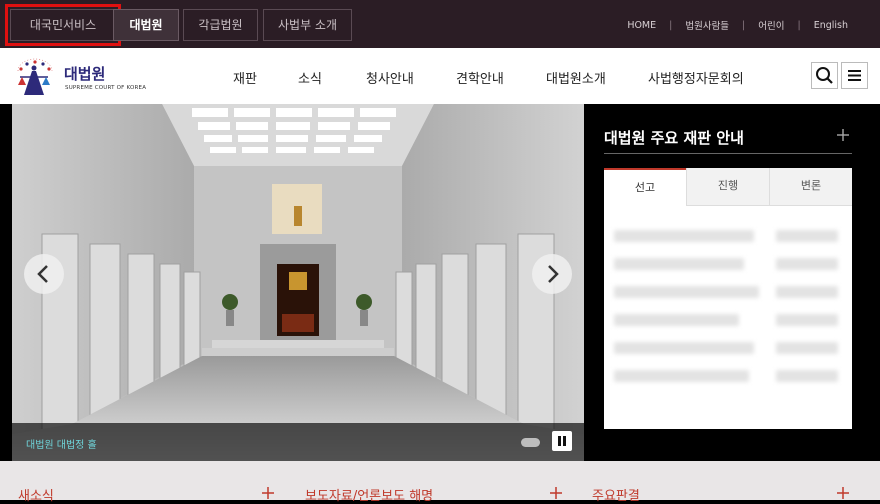 The width and height of the screenshot is (880, 504). Describe the element at coordinates (771, 25) in the screenshot. I see `link-kids: 어린이` at that location.